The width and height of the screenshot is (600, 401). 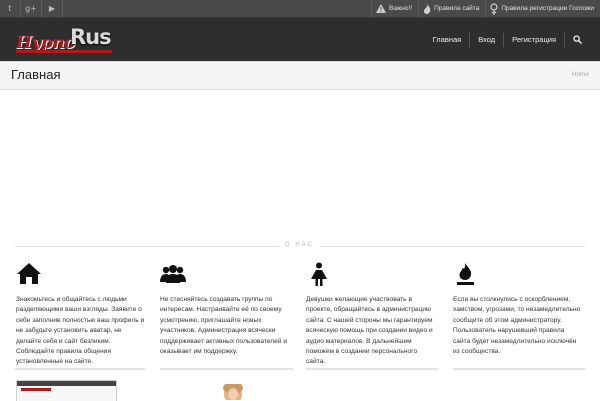 What do you see at coordinates (233, 392) in the screenshot?
I see `model-photo` at bounding box center [233, 392].